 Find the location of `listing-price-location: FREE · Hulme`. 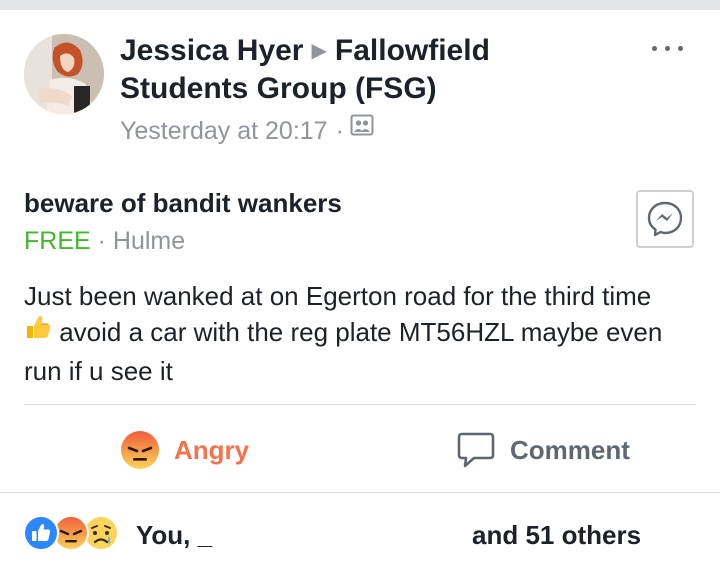

listing-price-location: FREE · Hulme is located at coordinates (104, 241).